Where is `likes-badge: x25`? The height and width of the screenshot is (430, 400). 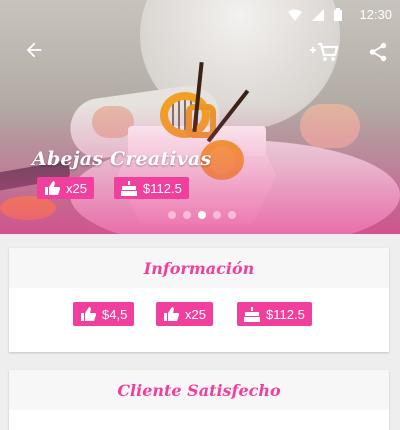 likes-badge: x25 is located at coordinates (65, 188).